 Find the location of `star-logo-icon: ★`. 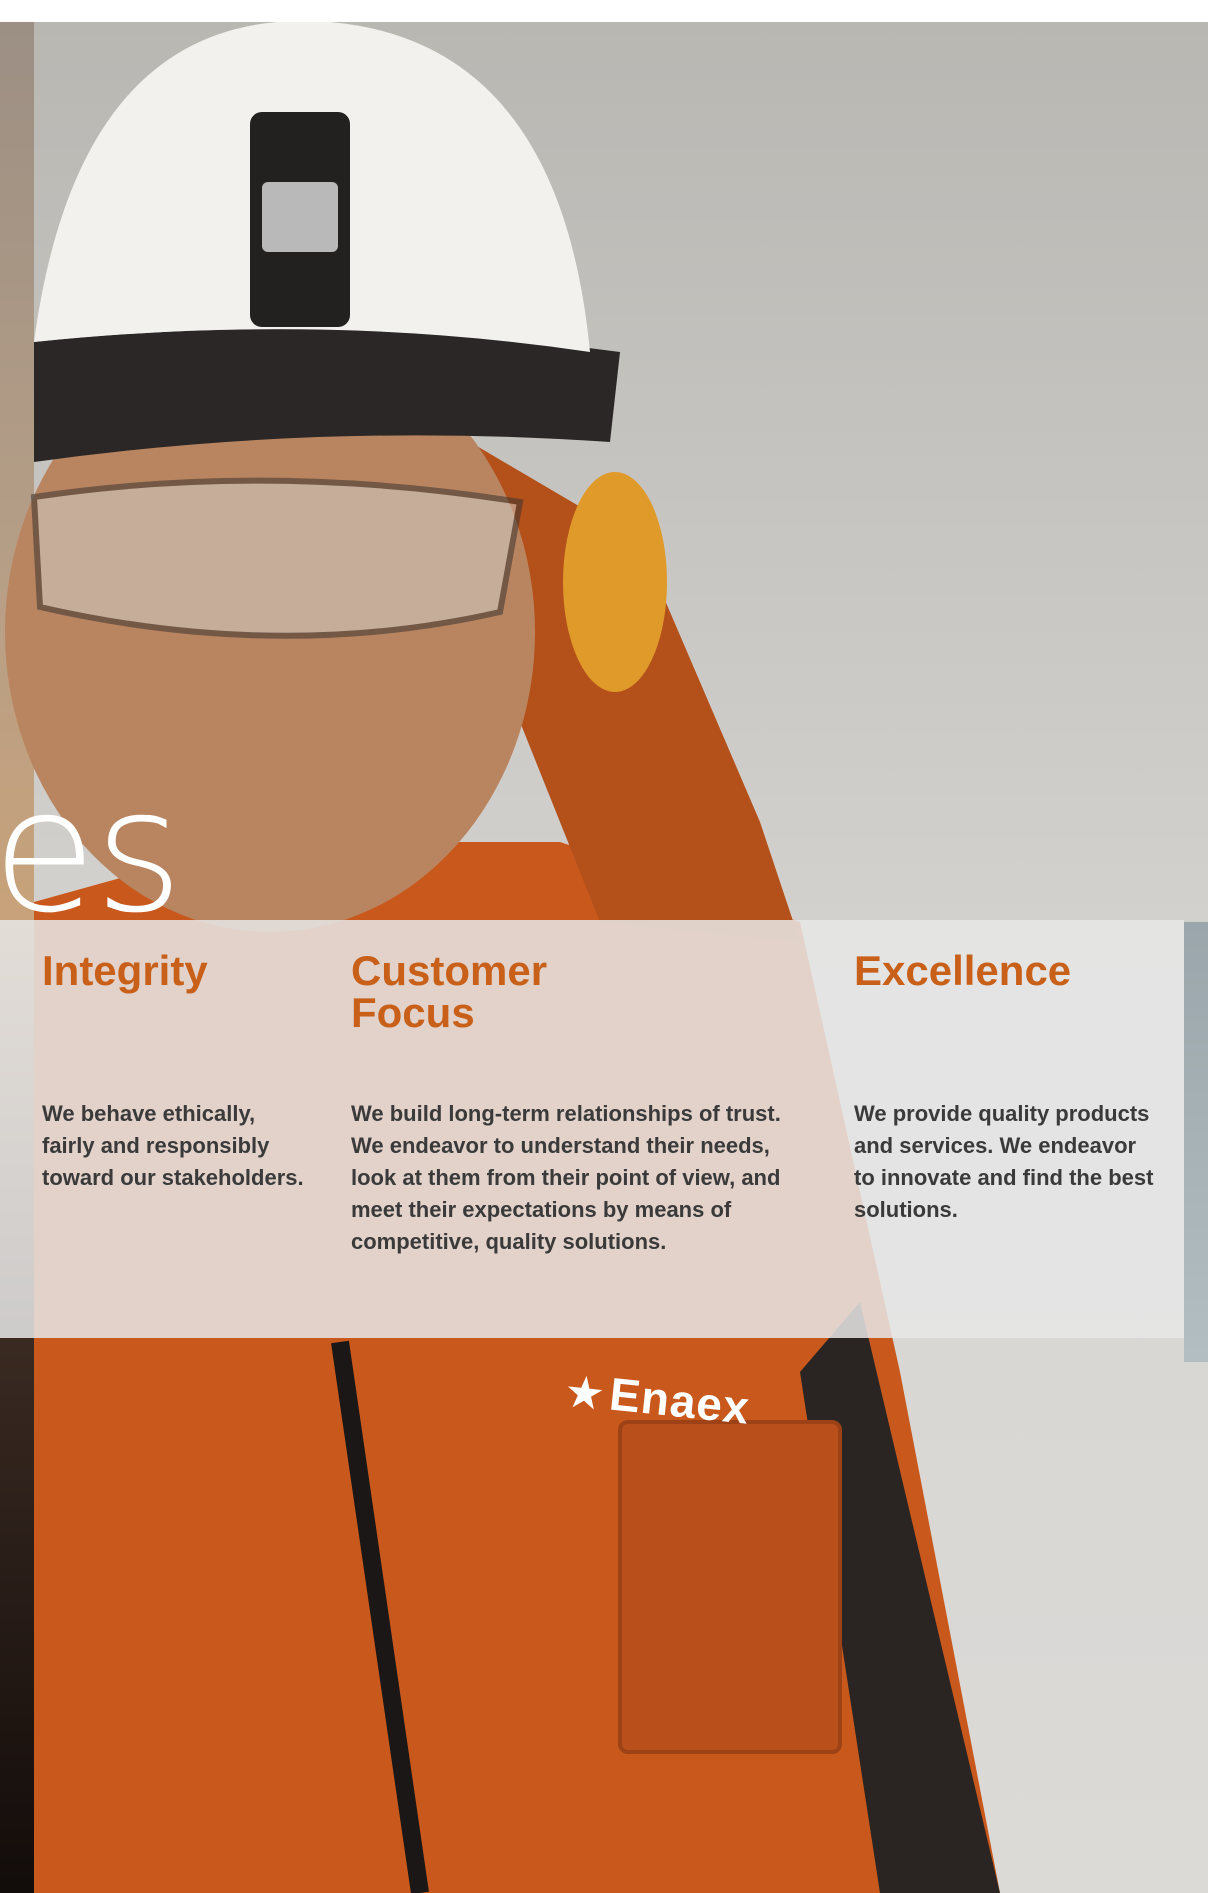

star-logo-icon: ★ is located at coordinates (585, 1393).